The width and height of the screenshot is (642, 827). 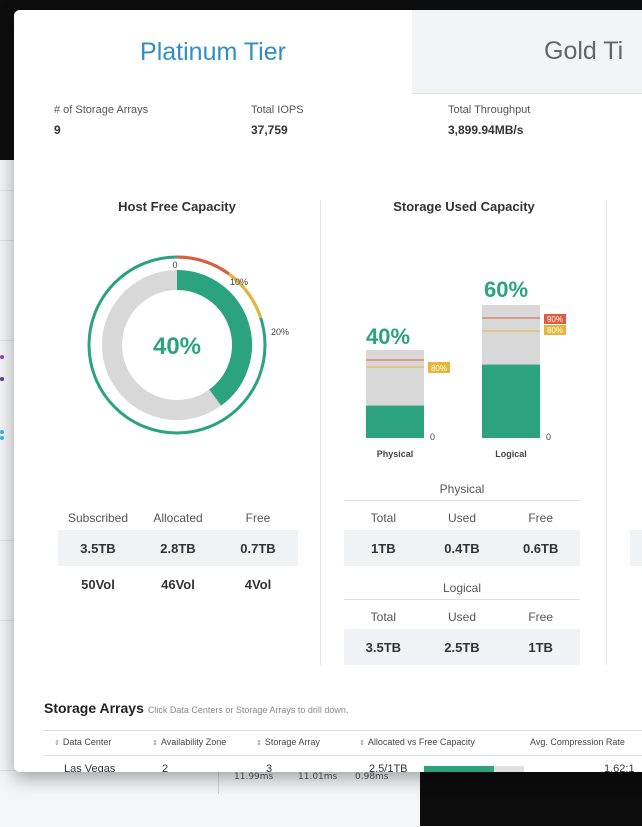 I want to click on physical-table-header: Total Used Free, so click(x=462, y=518).